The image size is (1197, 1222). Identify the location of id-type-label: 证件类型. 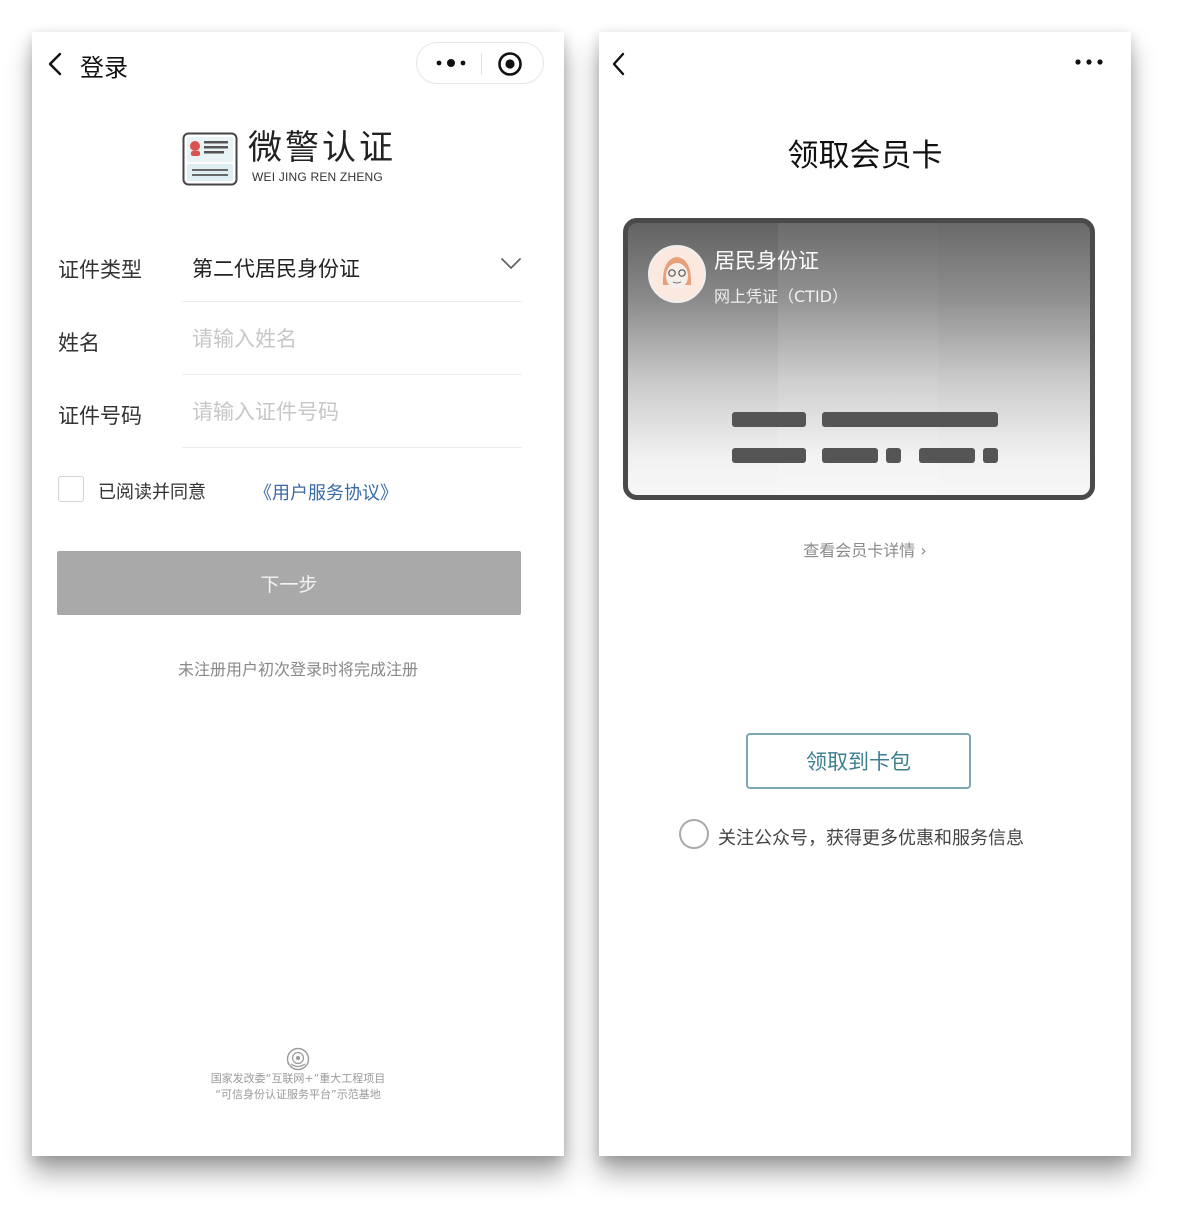
(100, 270).